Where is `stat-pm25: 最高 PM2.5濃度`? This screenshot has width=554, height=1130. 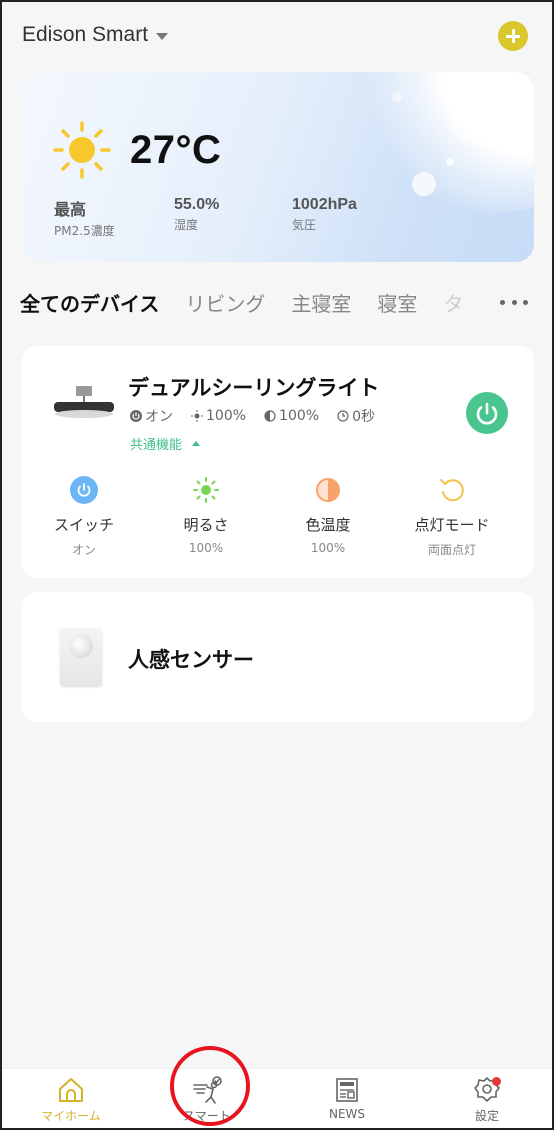
stat-pm25: 最高 PM2.5濃度 is located at coordinates (84, 217).